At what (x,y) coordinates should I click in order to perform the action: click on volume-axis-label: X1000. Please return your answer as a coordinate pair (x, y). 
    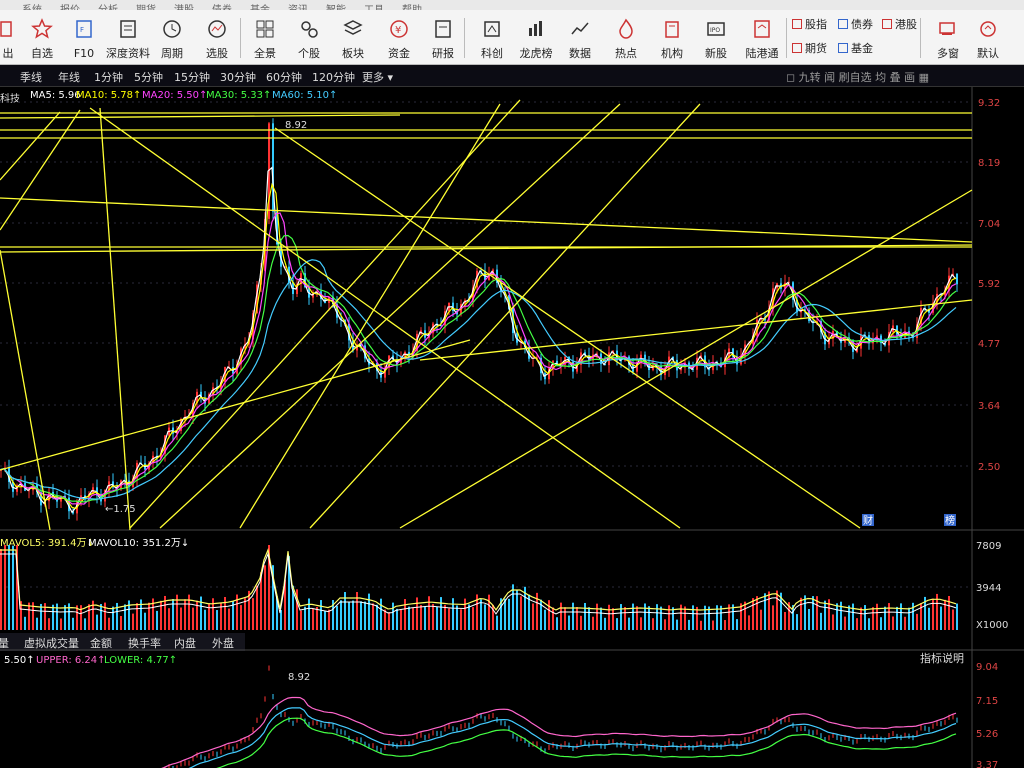
    Looking at the image, I should click on (992, 625).